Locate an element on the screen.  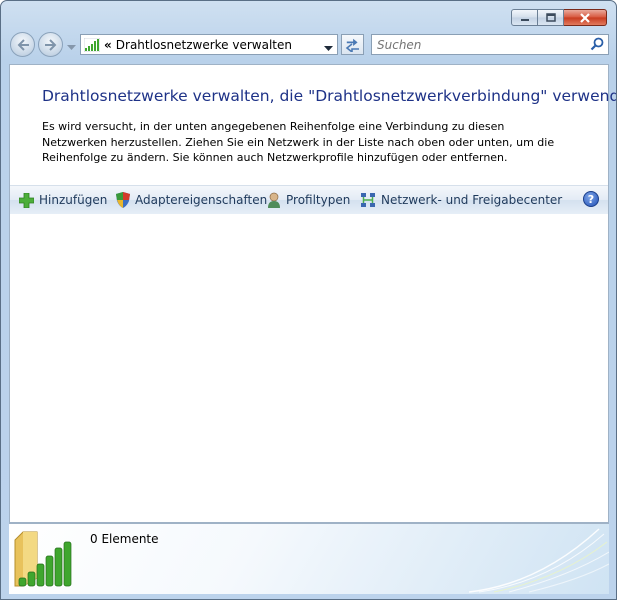
minimize-icon is located at coordinates (524, 19).